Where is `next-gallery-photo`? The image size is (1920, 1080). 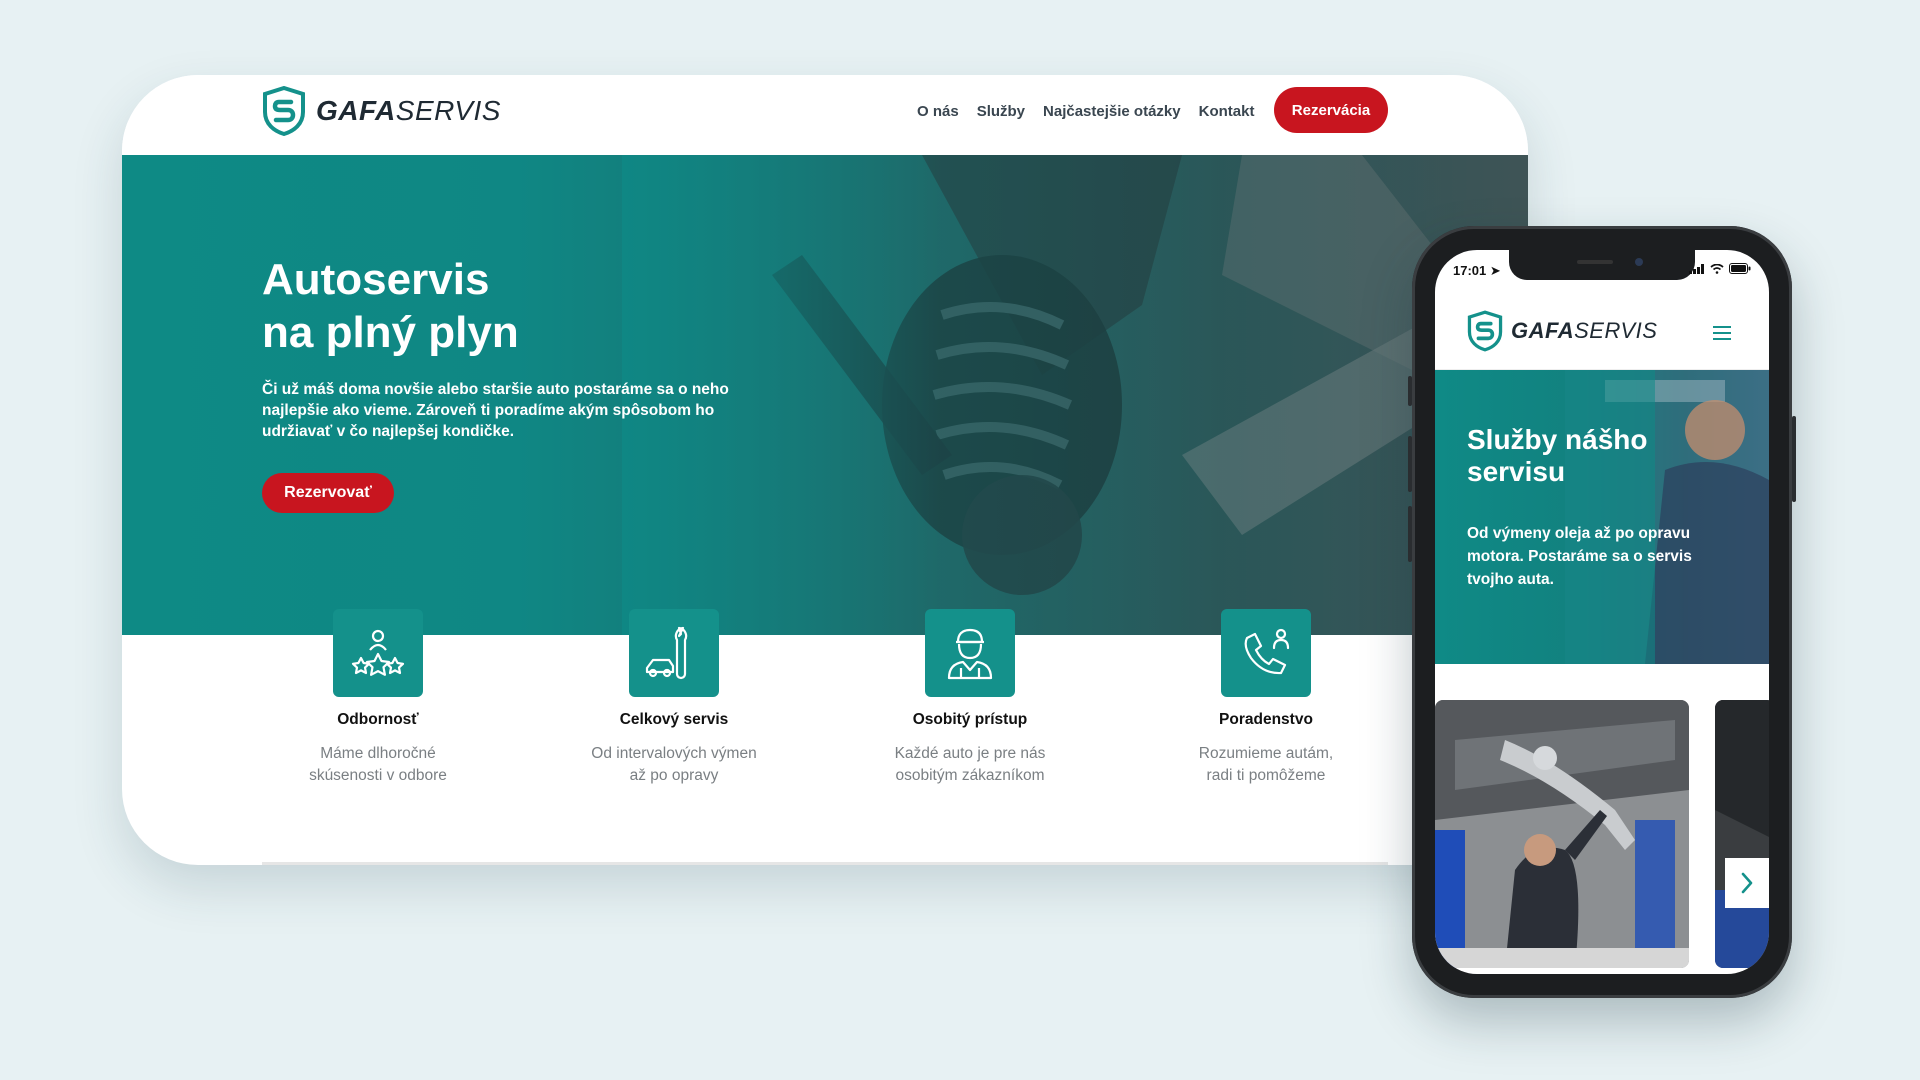
next-gallery-photo is located at coordinates (1742, 834).